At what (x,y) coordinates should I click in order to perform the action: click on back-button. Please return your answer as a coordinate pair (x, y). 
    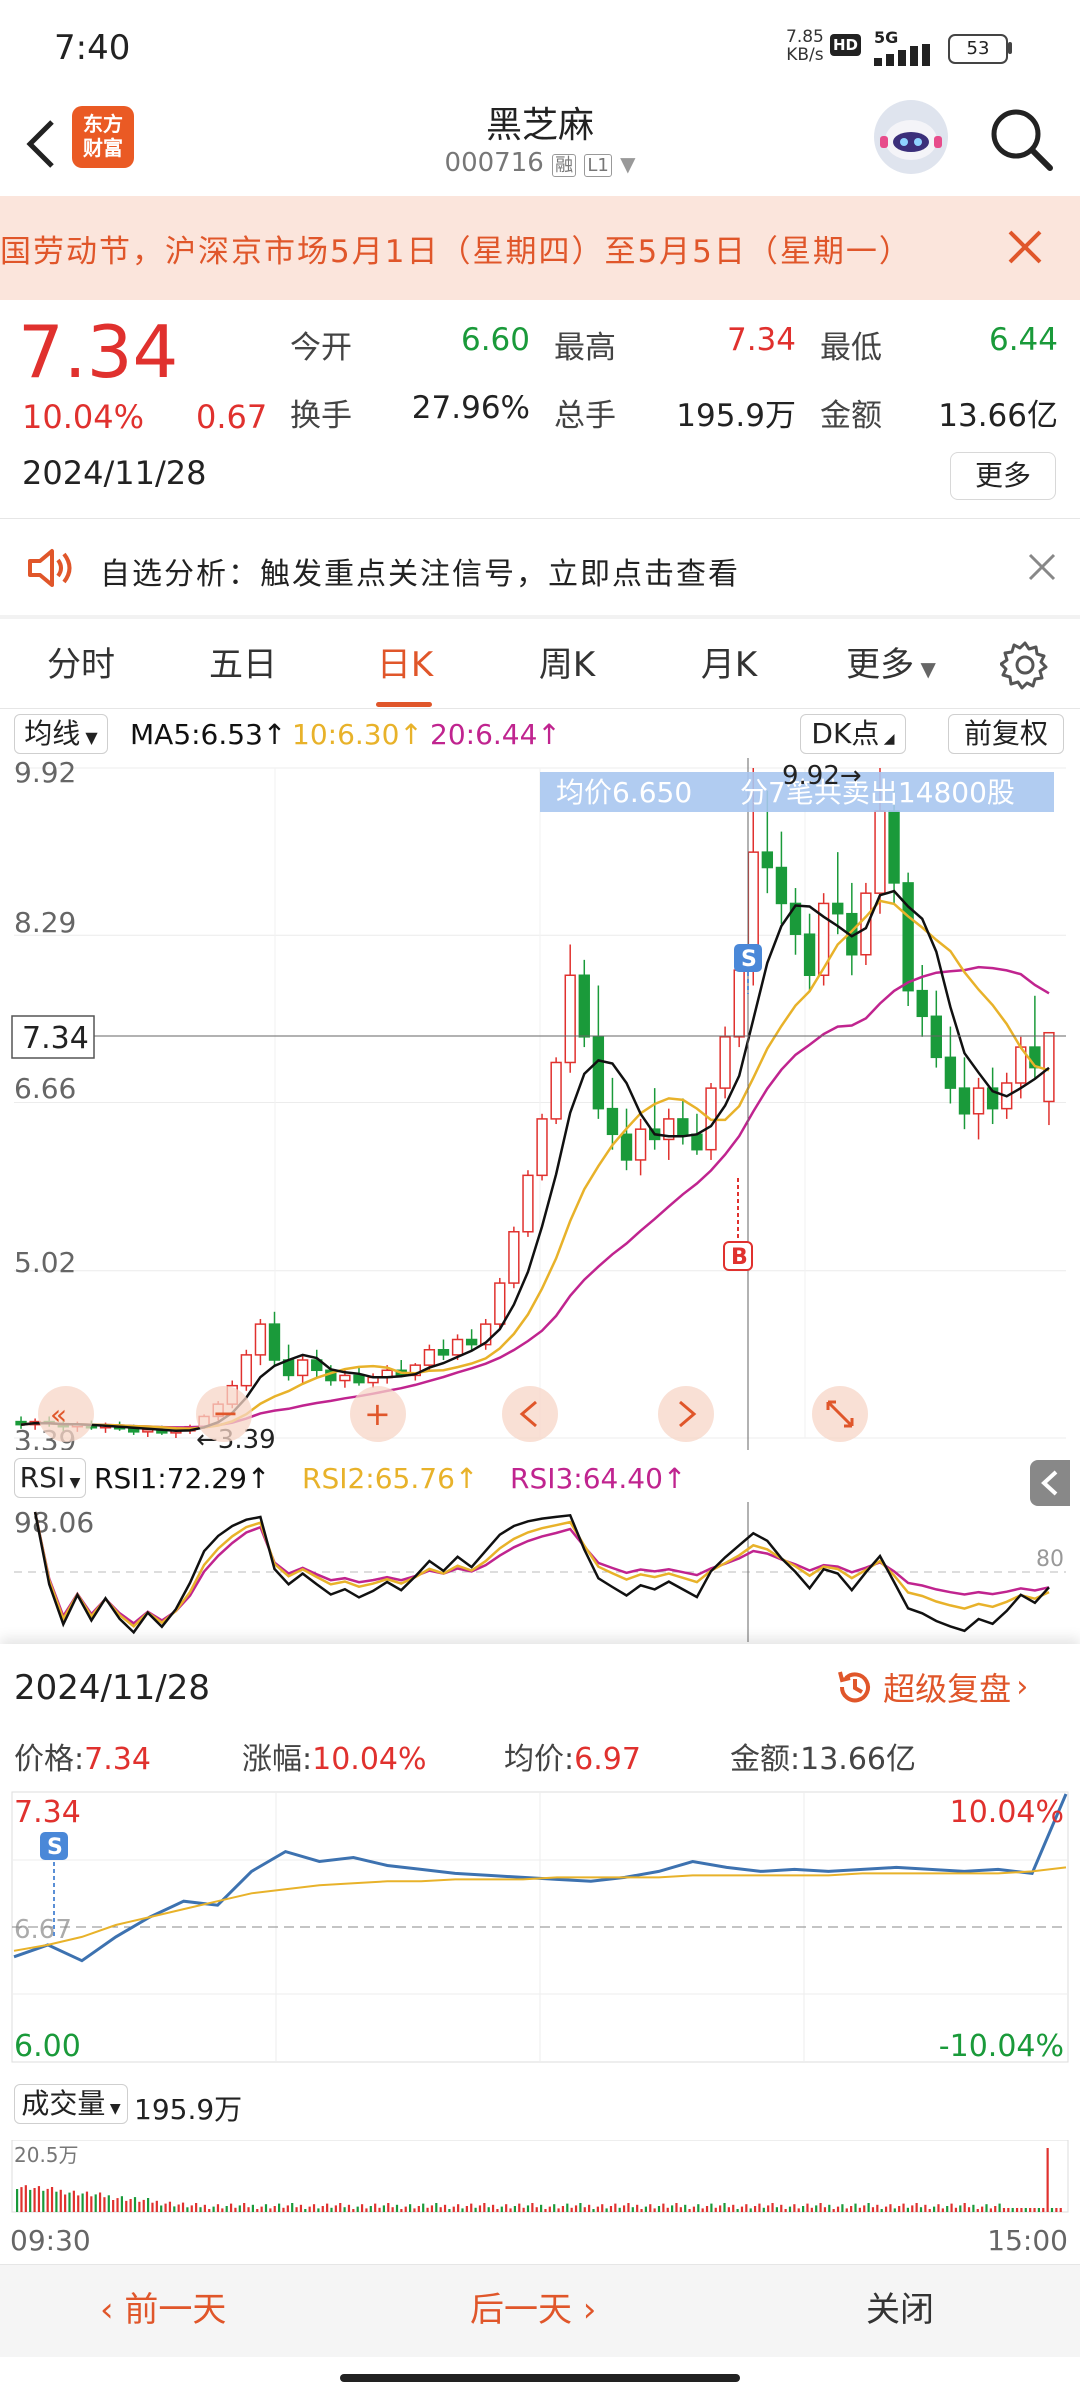
    Looking at the image, I should click on (42, 143).